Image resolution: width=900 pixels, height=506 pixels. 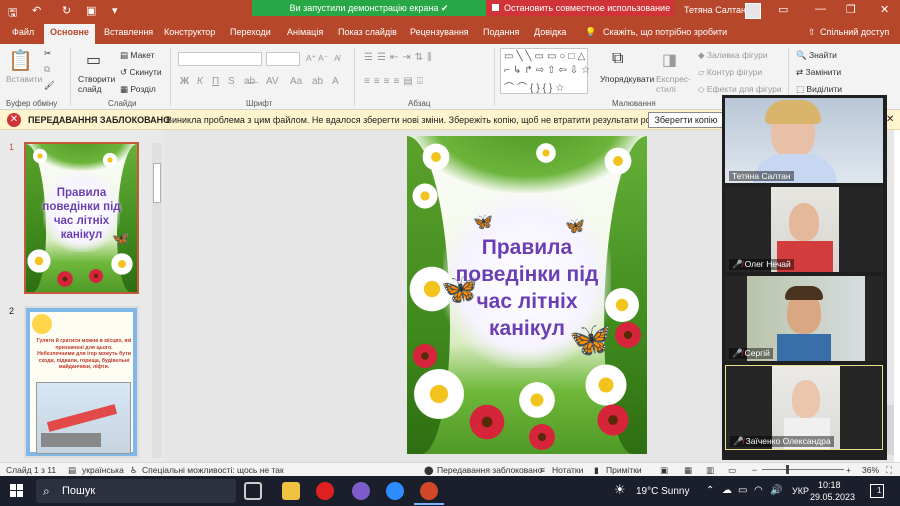 I want to click on tell-me-search: Скажіть, що потрібно зробити, so click(x=665, y=32).